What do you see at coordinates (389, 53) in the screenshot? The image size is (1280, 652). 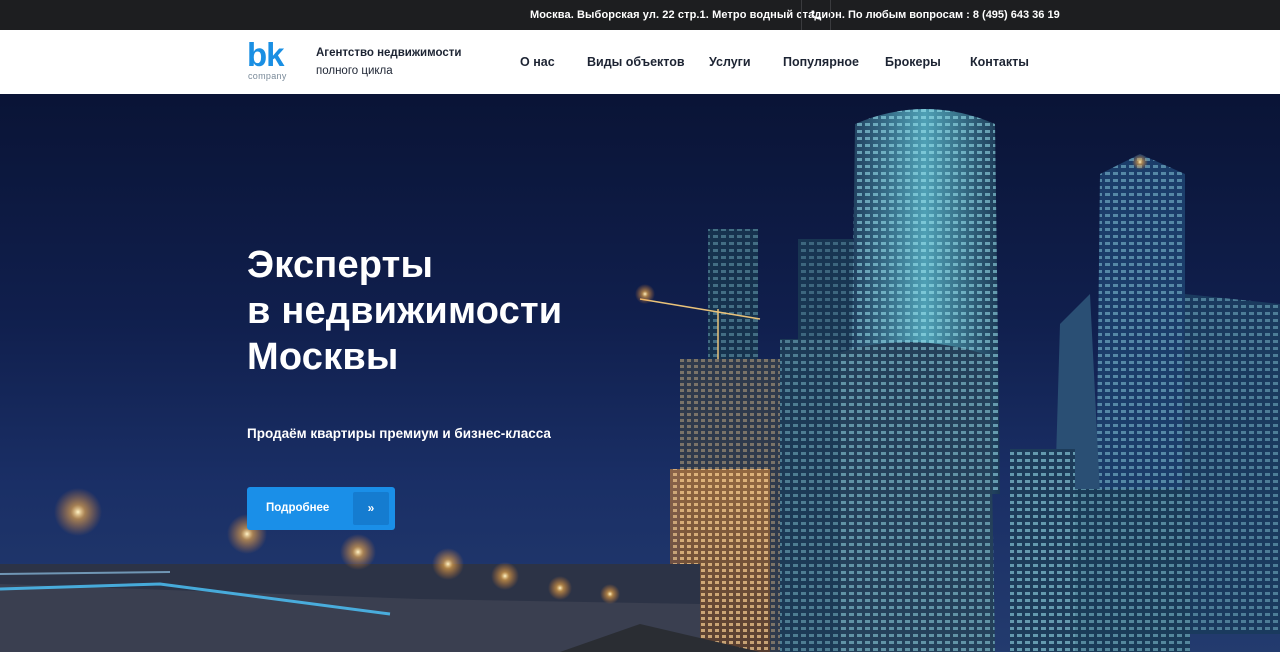 I see `tagline-line1: Агентство недвижимости` at bounding box center [389, 53].